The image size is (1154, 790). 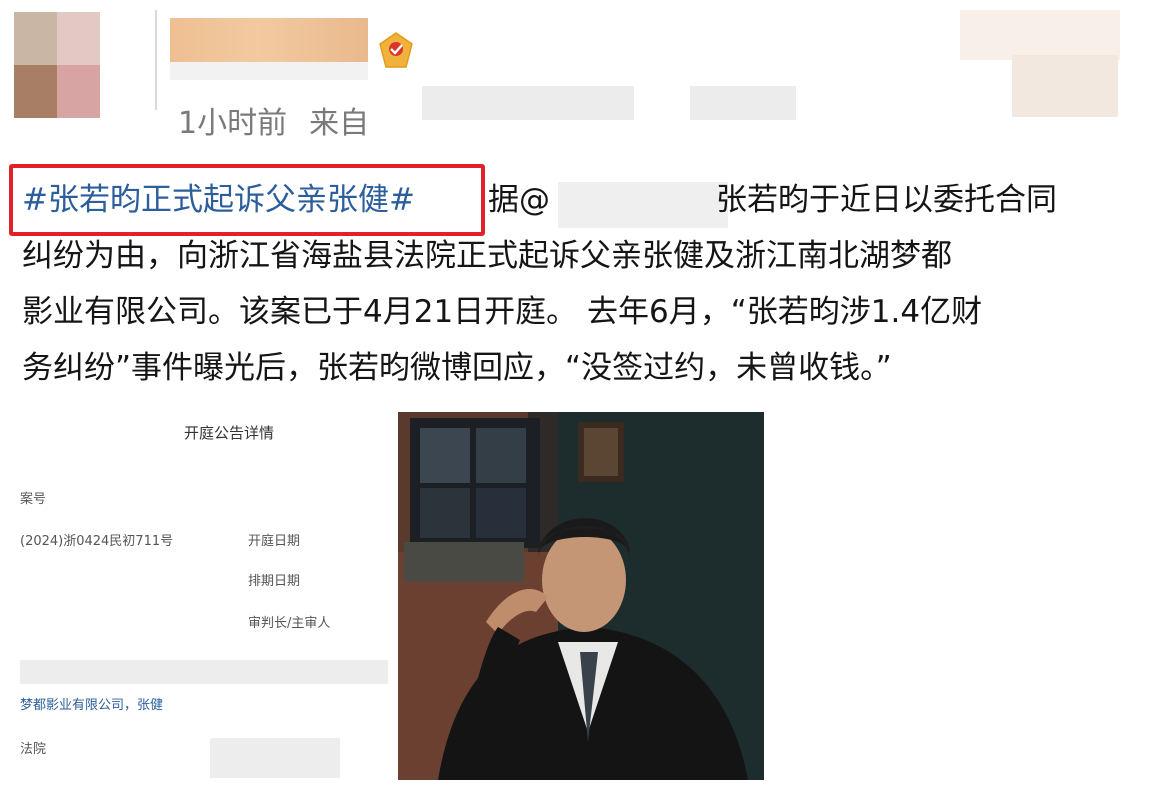 What do you see at coordinates (269, 40) in the screenshot?
I see `username-redacted` at bounding box center [269, 40].